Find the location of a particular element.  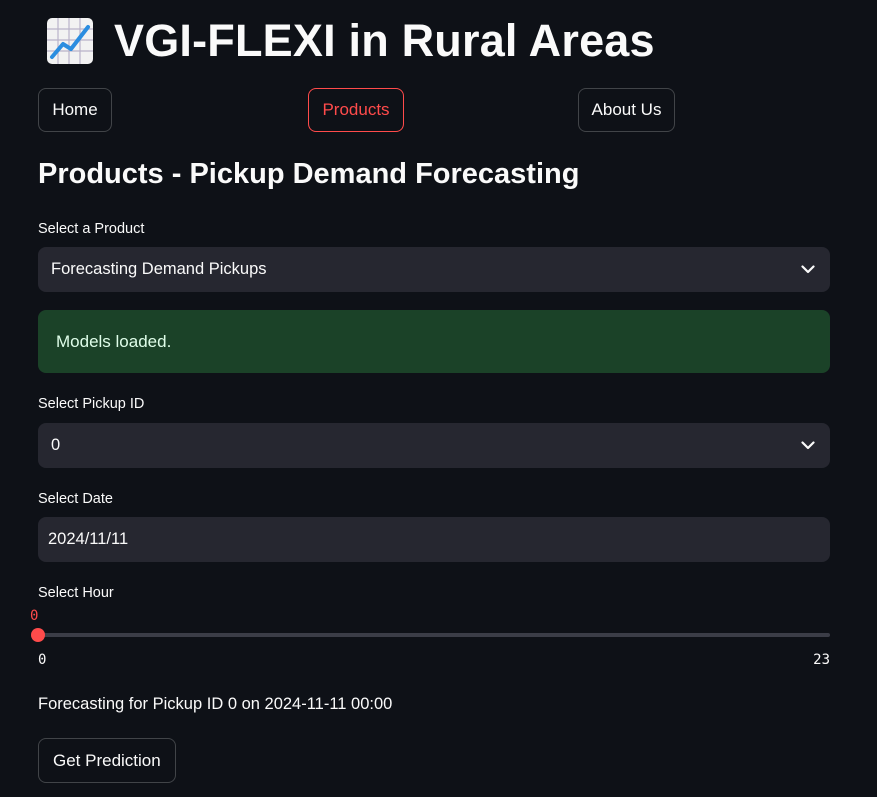

get-prediction-label: Get Prediction is located at coordinates (107, 760).